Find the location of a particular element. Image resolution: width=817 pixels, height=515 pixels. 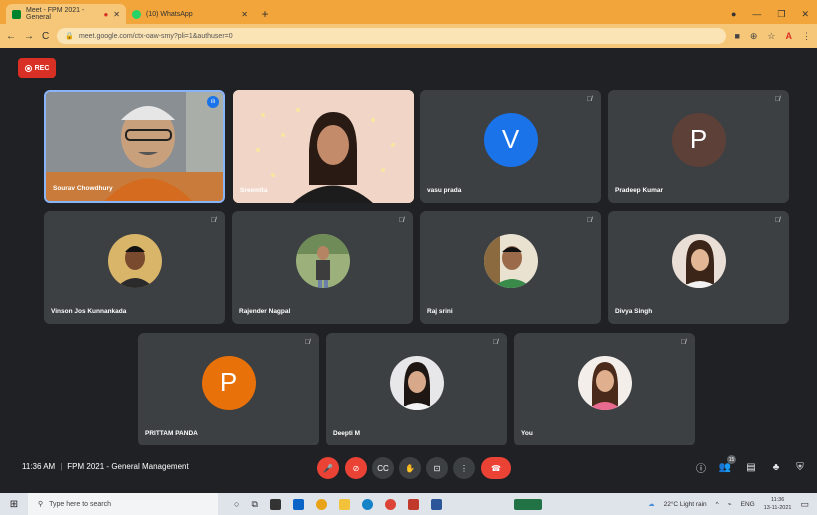

participant-tile: 🎙̸ You is located at coordinates (604, 389).